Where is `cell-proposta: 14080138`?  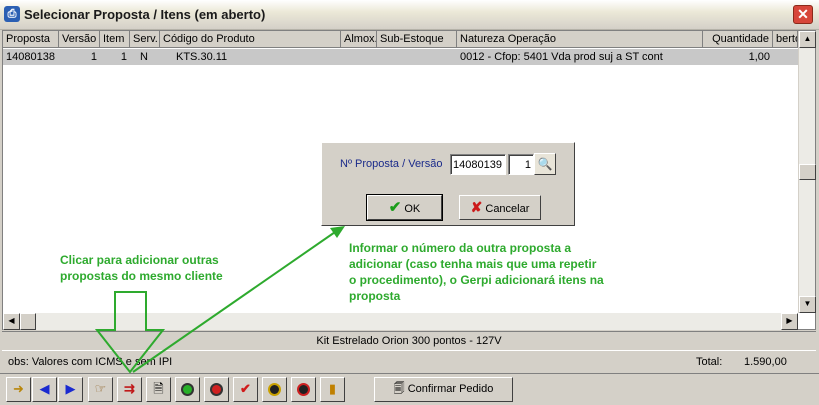 cell-proposta: 14080138 is located at coordinates (30, 57).